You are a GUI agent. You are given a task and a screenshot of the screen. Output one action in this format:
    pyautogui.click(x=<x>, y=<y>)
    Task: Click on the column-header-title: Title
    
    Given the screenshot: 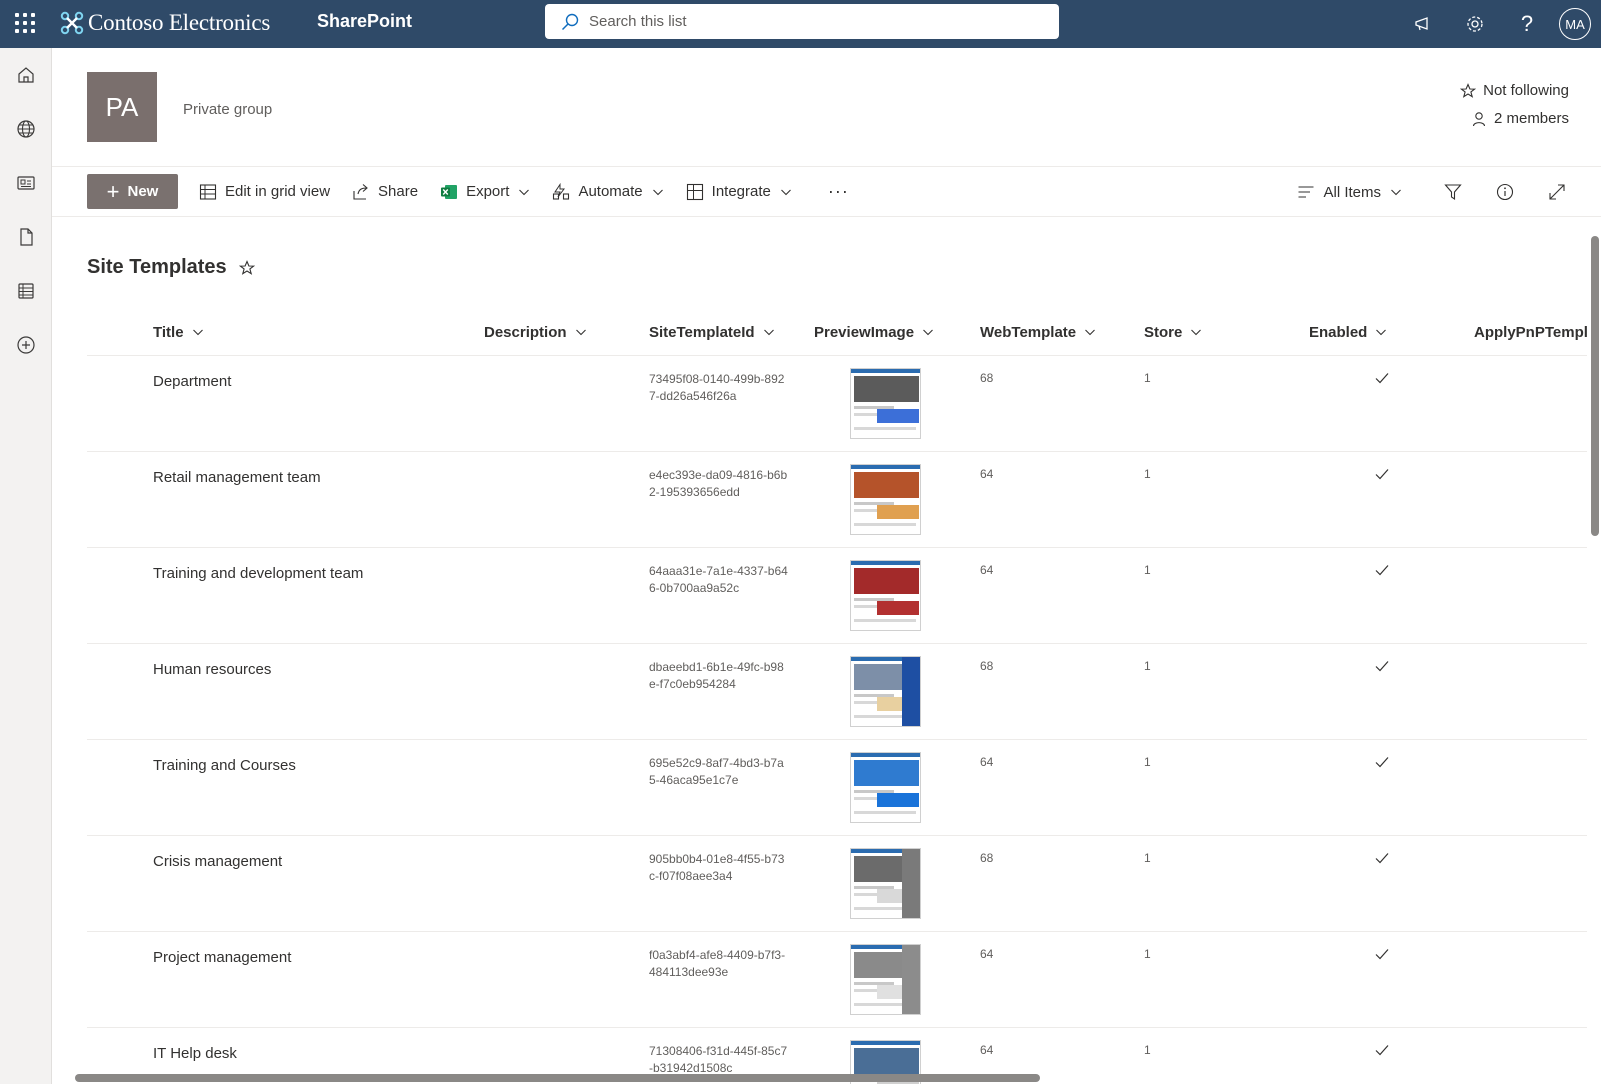 What is the action you would take?
    pyautogui.click(x=178, y=332)
    